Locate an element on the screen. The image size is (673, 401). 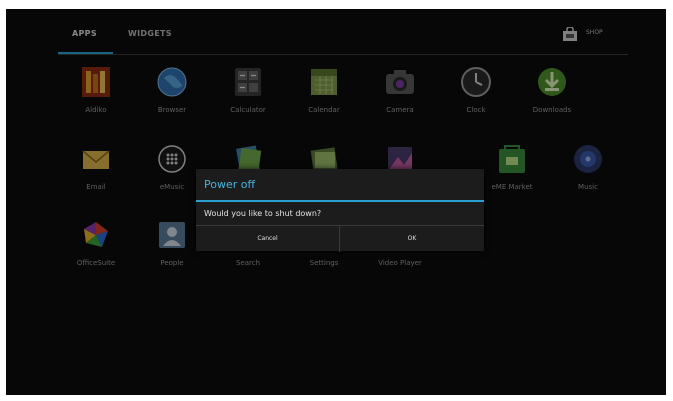
cancel-button: Cancel is located at coordinates (268, 239).